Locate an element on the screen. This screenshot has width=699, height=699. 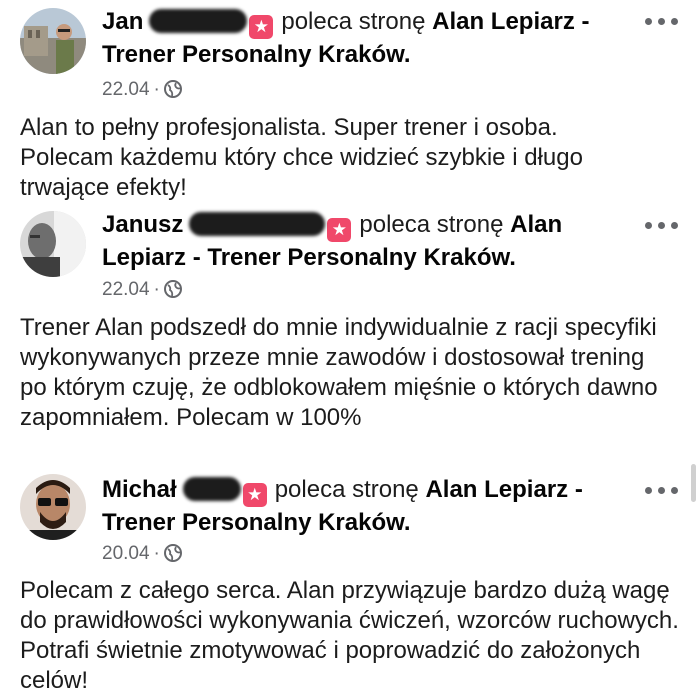
reviewer-name: Janusz is located at coordinates (142, 224).